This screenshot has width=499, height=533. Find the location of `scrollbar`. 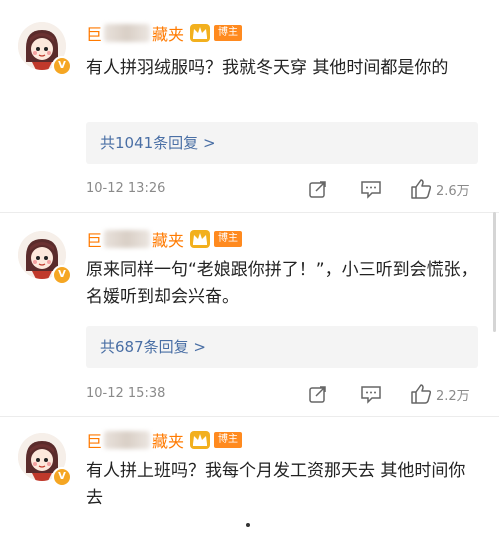

scrollbar is located at coordinates (494, 272).